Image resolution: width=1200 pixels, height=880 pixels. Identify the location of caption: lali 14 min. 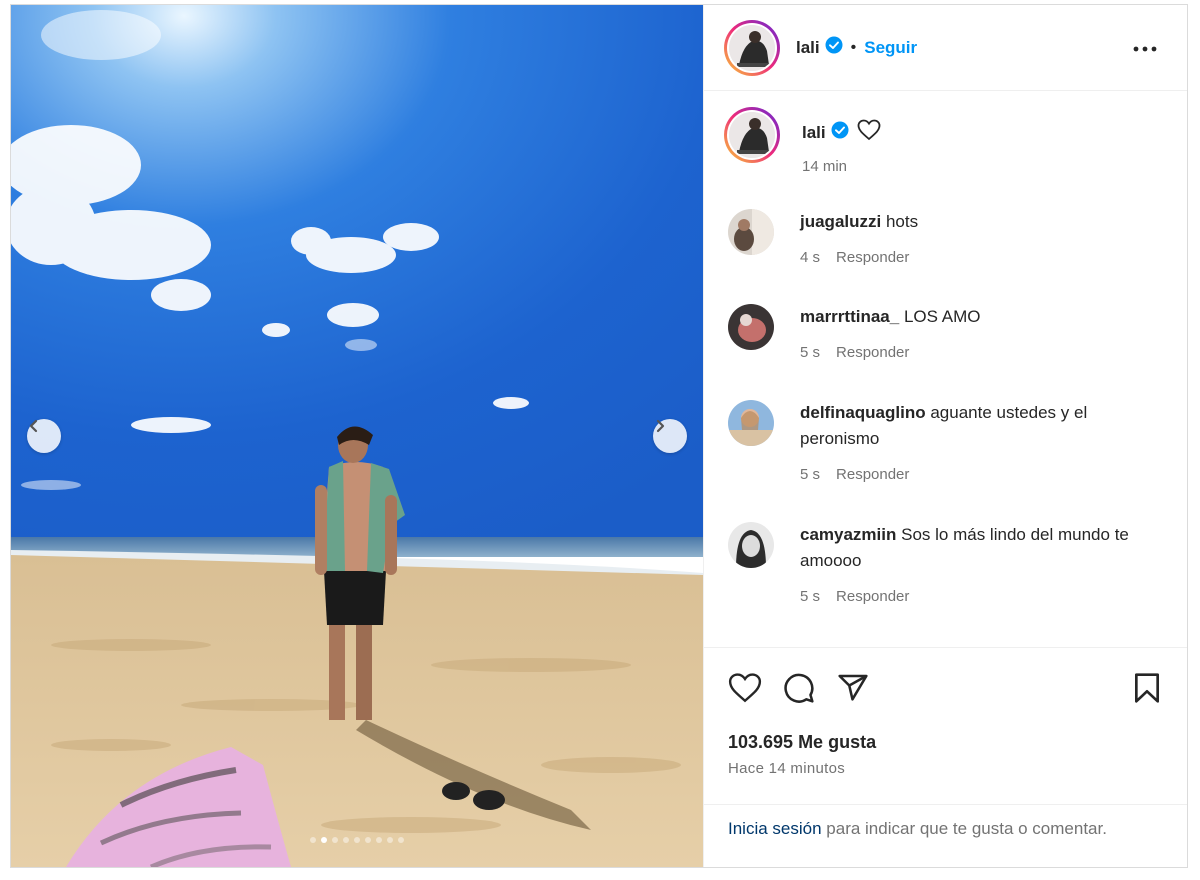
(802, 141).